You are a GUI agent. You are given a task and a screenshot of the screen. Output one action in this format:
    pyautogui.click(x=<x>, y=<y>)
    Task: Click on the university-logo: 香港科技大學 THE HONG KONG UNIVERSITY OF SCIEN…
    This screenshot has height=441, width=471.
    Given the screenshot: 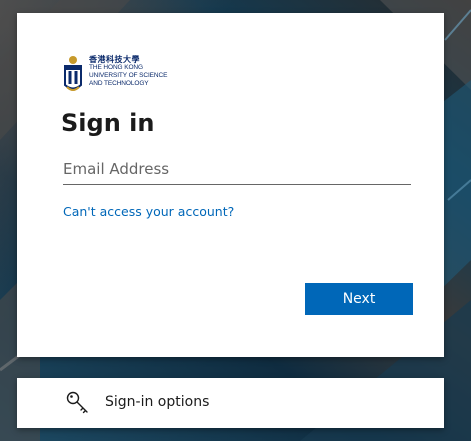 What is the action you would take?
    pyautogui.click(x=126, y=75)
    